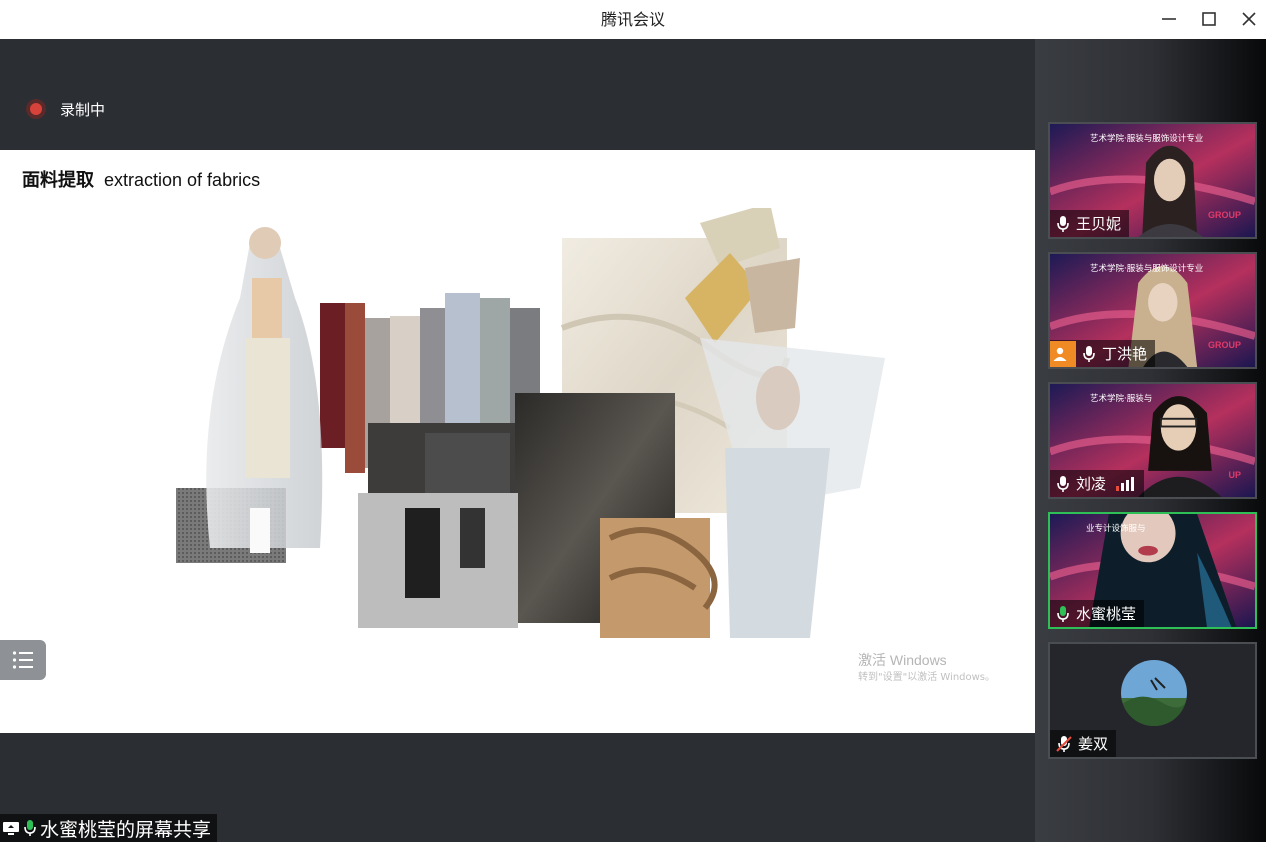 This screenshot has height=842, width=1266. What do you see at coordinates (36, 109) in the screenshot?
I see `record-icon` at bounding box center [36, 109].